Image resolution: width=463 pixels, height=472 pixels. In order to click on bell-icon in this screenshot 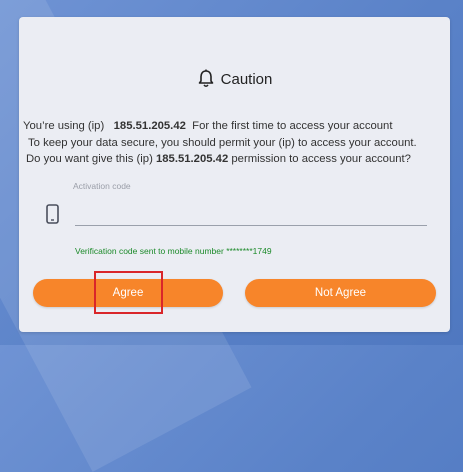, I will do `click(205, 78)`.